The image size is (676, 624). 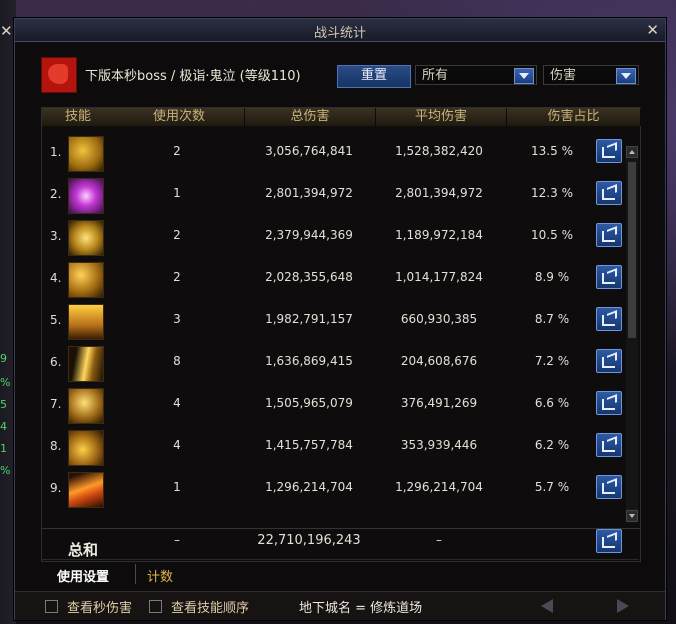 I want to click on side-value: 5, so click(x=3, y=404).